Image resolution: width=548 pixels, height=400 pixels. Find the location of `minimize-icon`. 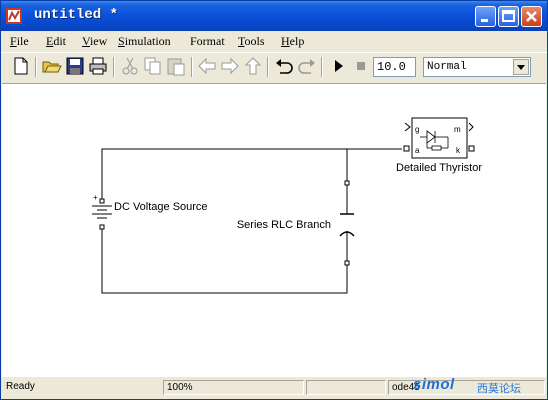

minimize-icon is located at coordinates (484, 20).